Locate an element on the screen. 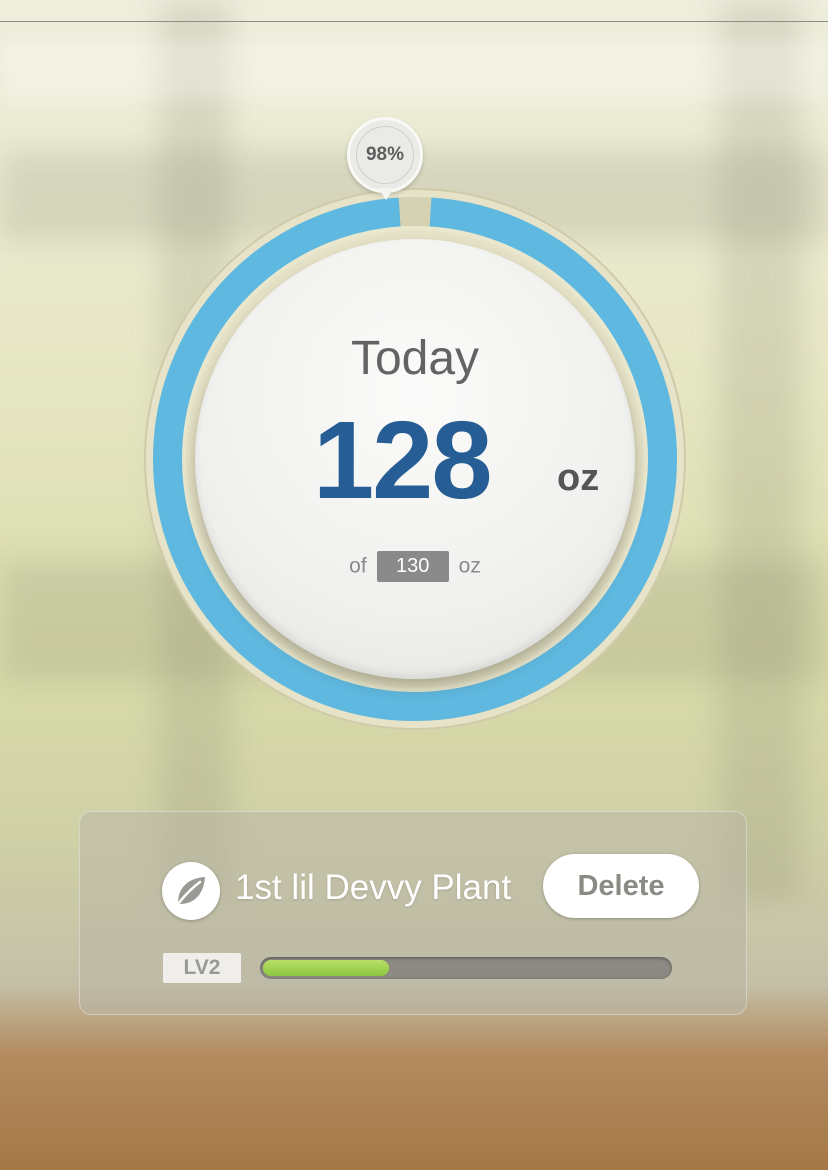  amount-unit: oz is located at coordinates (578, 478).